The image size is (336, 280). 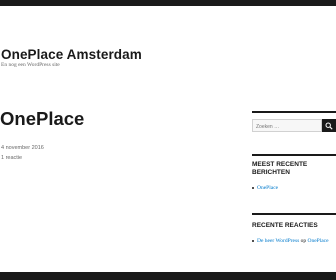 I want to click on top-border-bar, so click(x=168, y=3).